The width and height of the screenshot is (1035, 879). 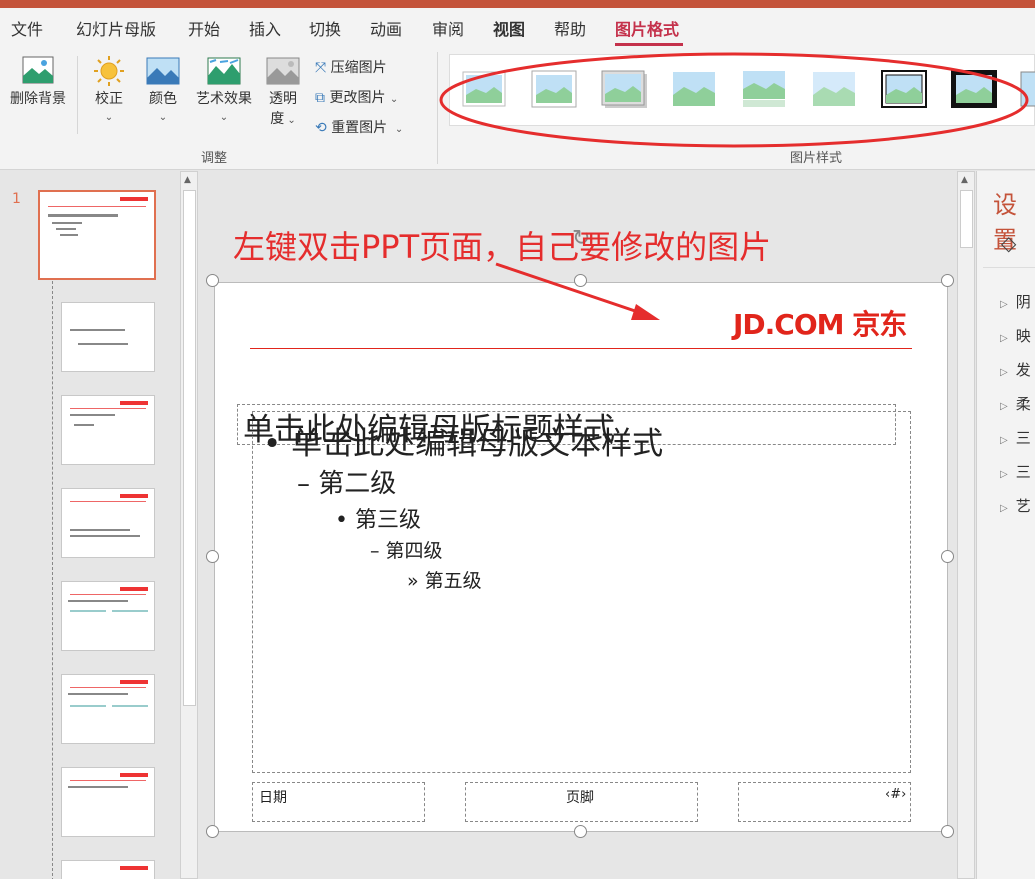 What do you see at coordinates (163, 71) in the screenshot?
I see `picture-color-icon` at bounding box center [163, 71].